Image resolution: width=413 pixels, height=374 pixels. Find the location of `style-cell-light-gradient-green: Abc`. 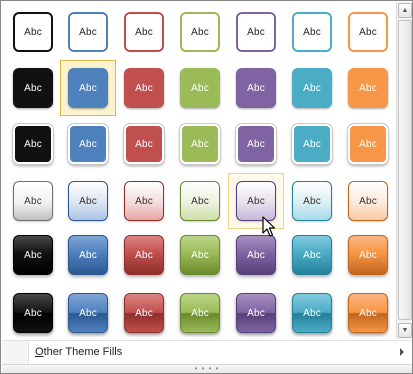

style-cell-light-gradient-green: Abc is located at coordinates (200, 201).